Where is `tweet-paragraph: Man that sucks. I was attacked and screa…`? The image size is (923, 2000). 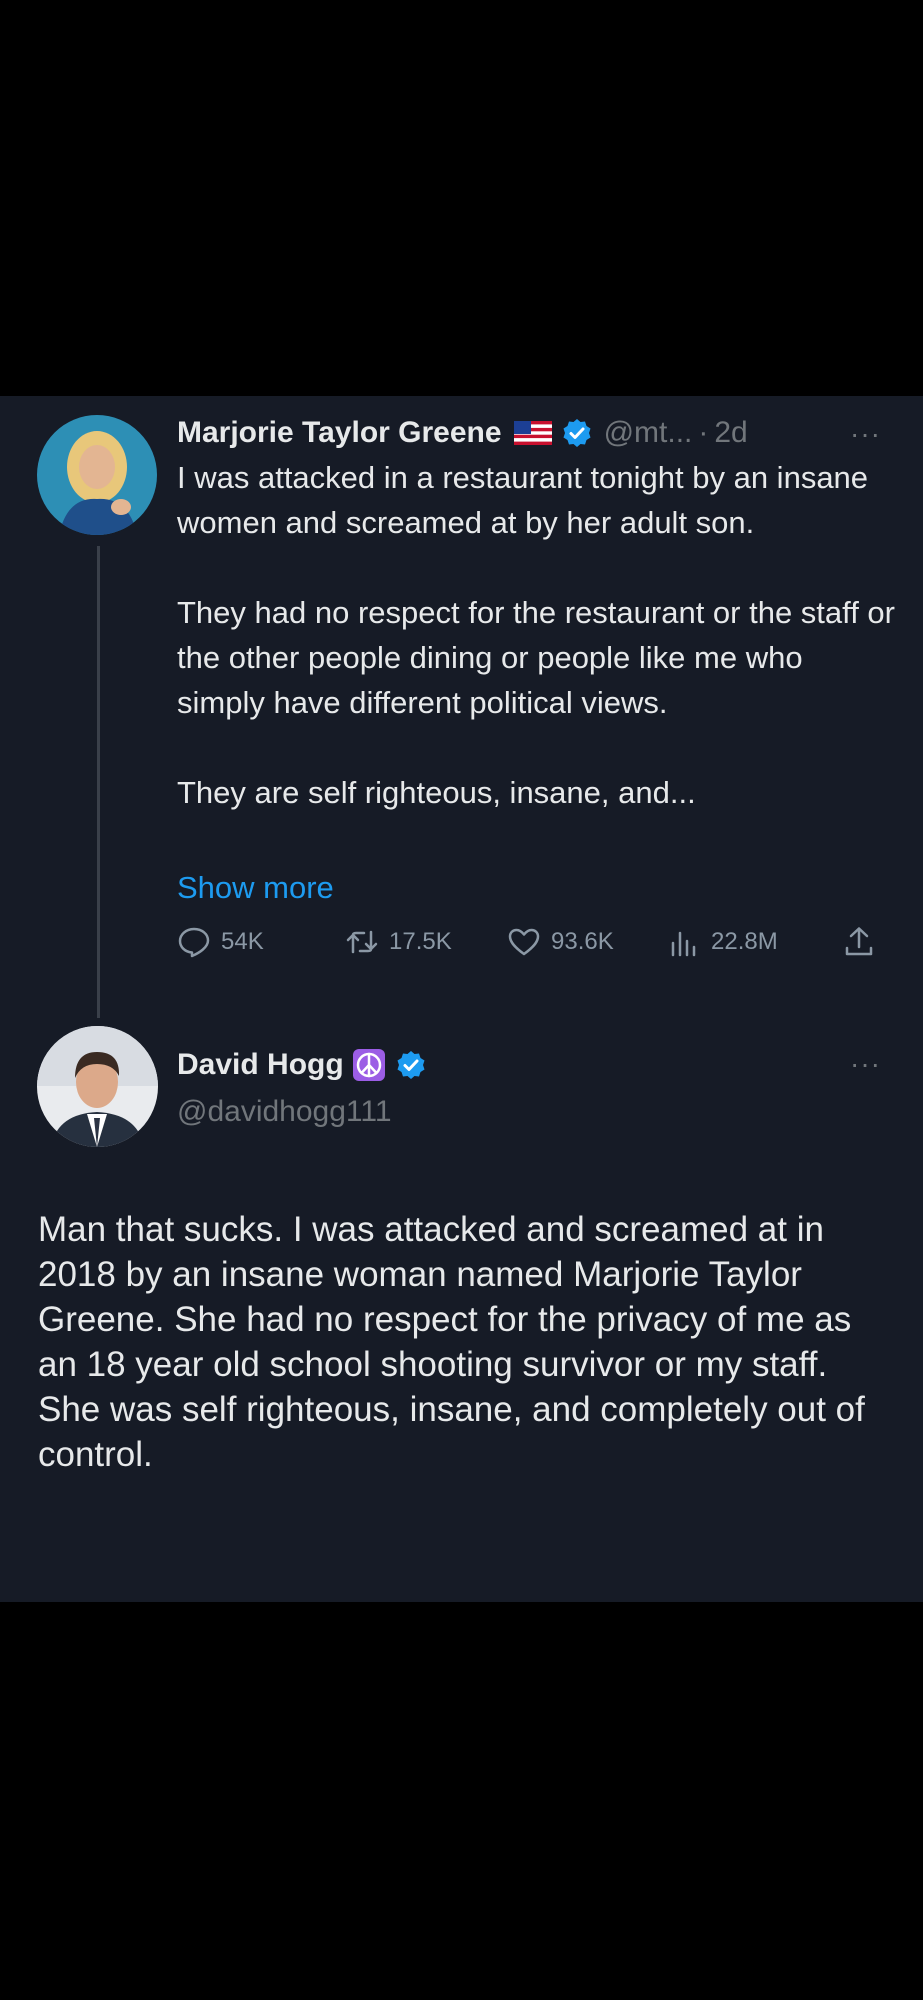 tweet-paragraph: Man that sucks. I was attacked and screa… is located at coordinates (445, 1297).